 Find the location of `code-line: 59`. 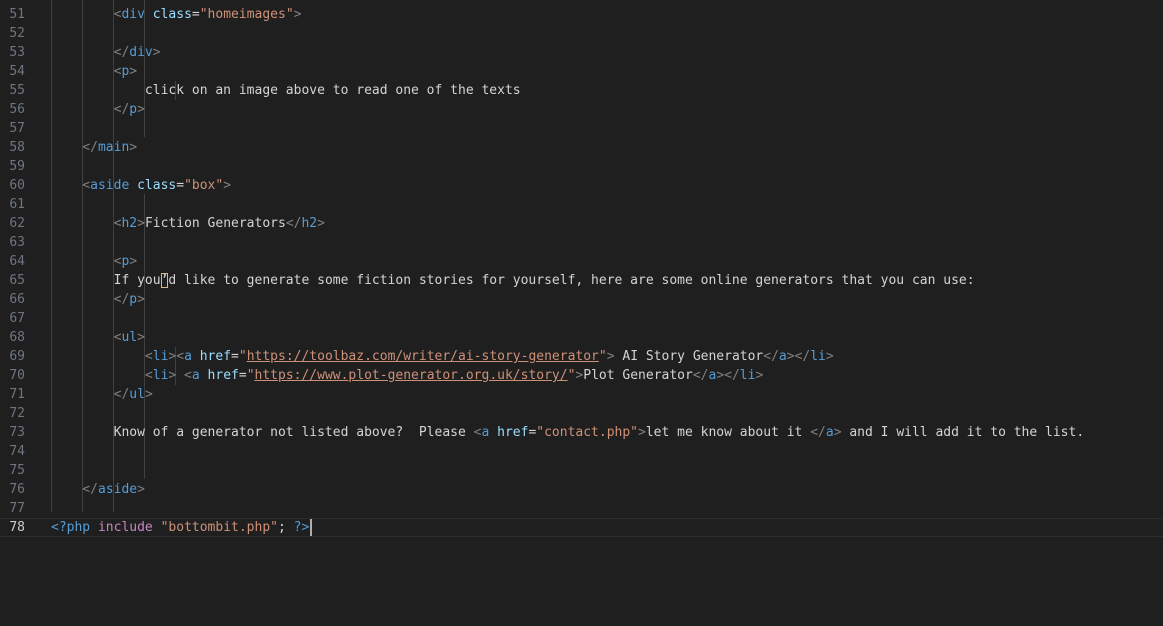

code-line: 59 is located at coordinates (581, 166).